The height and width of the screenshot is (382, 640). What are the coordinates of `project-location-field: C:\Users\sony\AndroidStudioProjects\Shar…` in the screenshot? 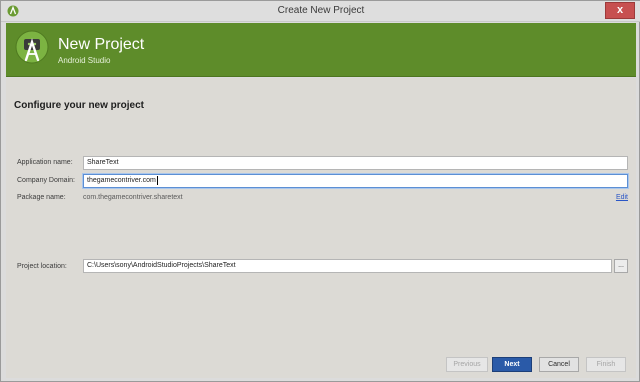 It's located at (347, 266).